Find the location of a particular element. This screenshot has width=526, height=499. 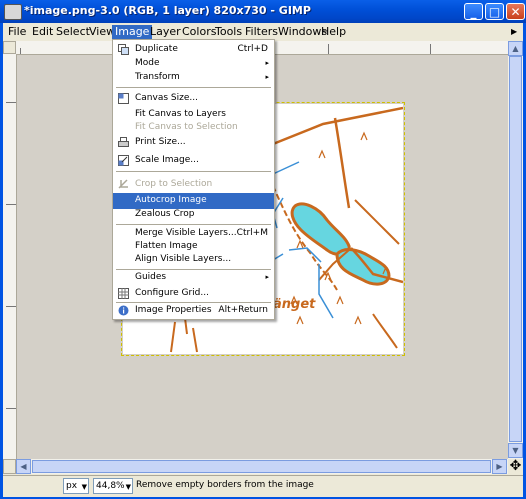

status-message: Remove empty borders from the image is located at coordinates (225, 485).